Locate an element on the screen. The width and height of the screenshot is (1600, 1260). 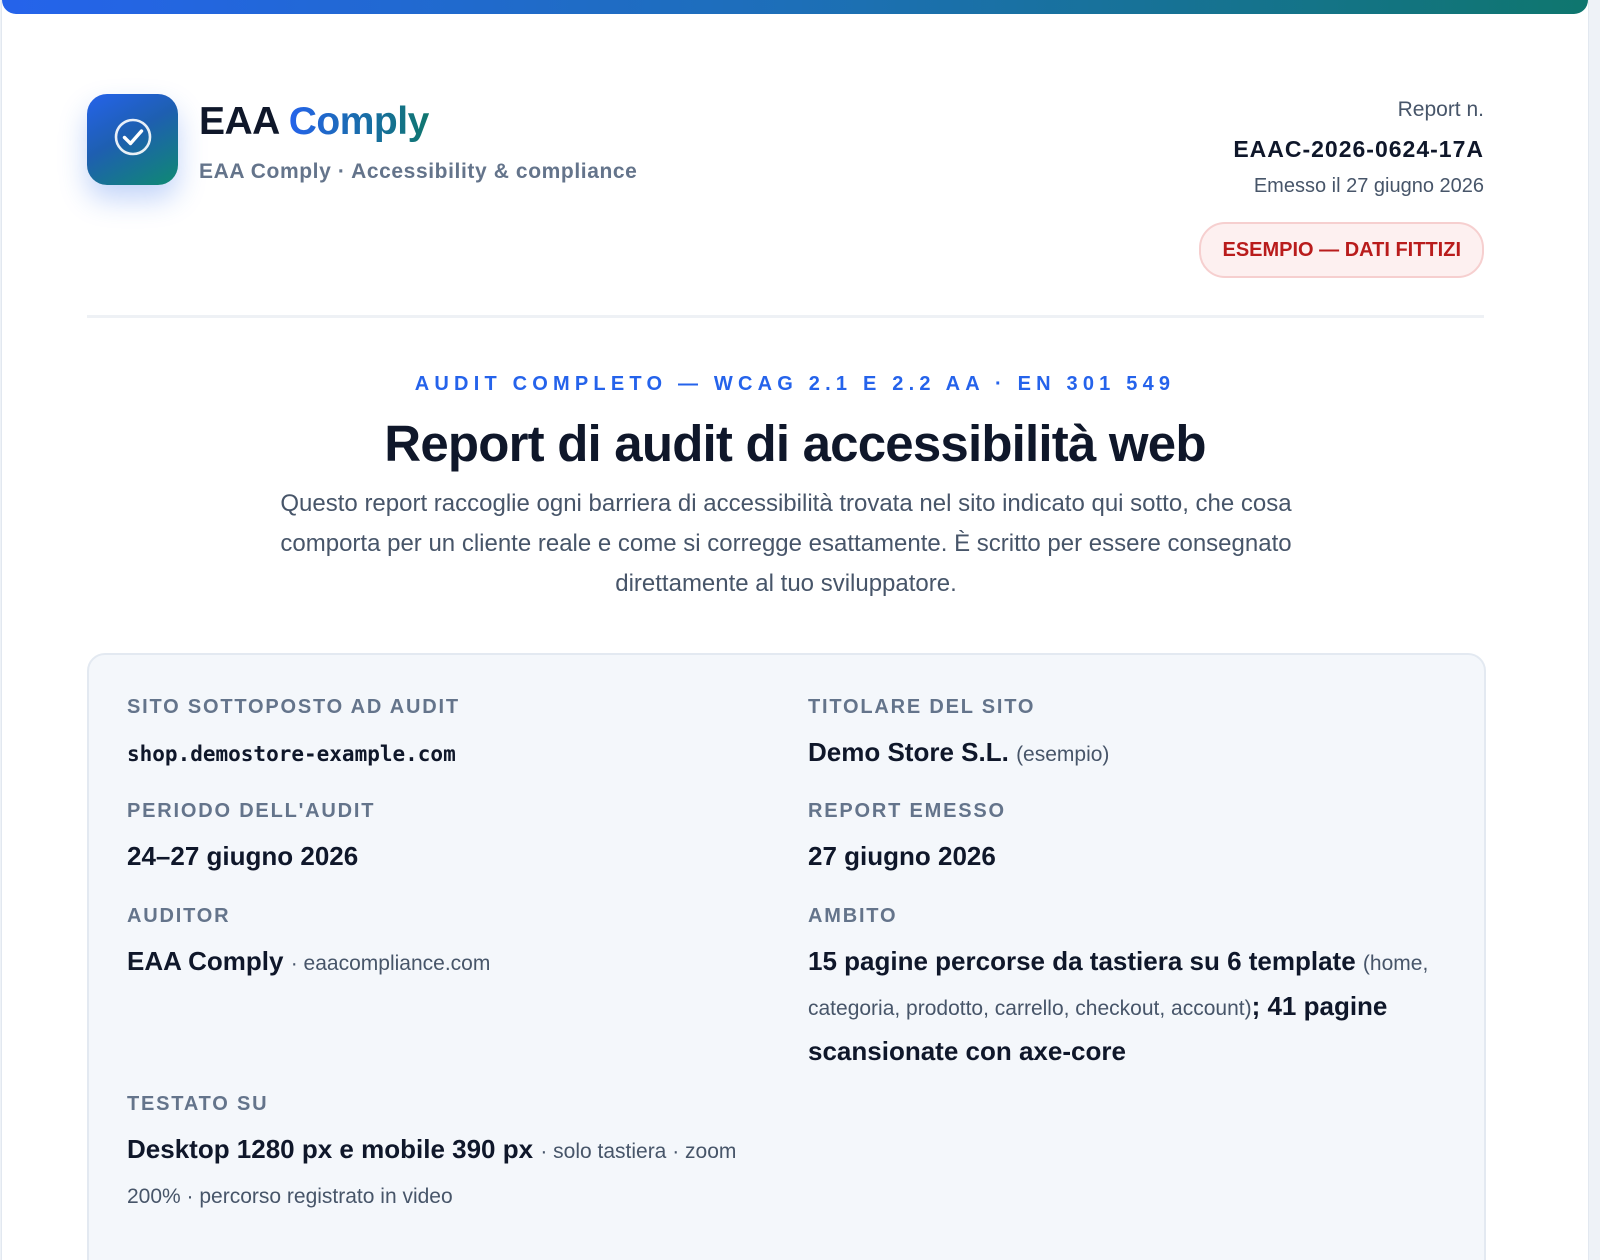
report-issued-date: Emesso il 27 giugno 2026 is located at coordinates (1368, 186).